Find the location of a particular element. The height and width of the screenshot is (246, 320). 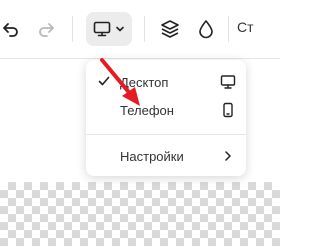

fill-button is located at coordinates (206, 29).